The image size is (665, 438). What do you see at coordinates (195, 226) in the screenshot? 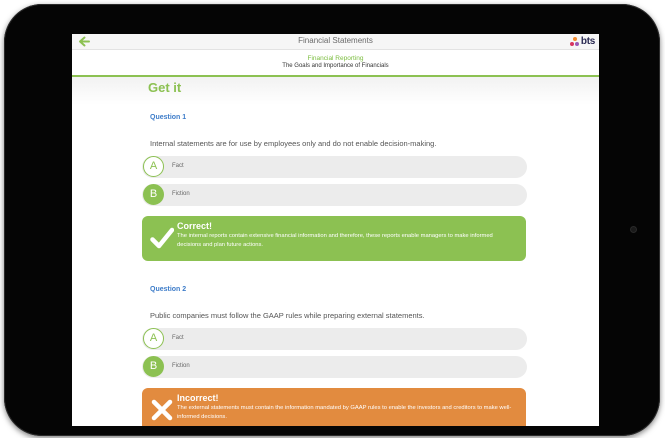
I see `feedback-title: Correct!` at bounding box center [195, 226].